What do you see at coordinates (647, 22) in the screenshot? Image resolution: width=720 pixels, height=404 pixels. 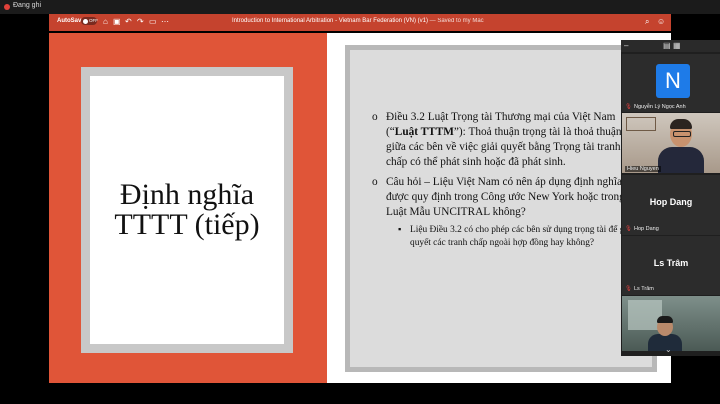 I see `search-icon: ⌕` at bounding box center [647, 22].